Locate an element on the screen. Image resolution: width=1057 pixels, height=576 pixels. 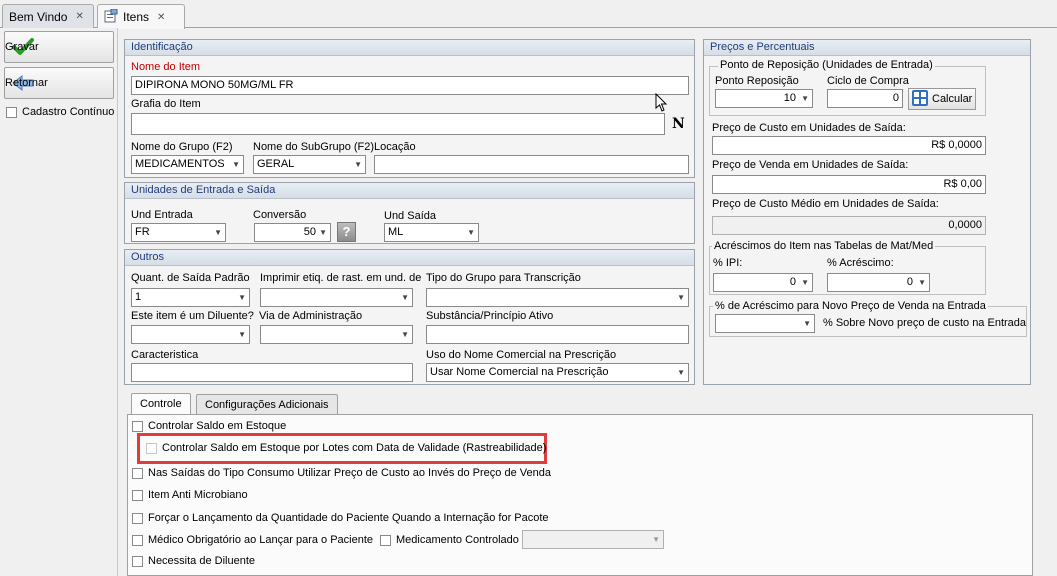
ponto-reposicao-label: Ponto Reposição is located at coordinates (757, 81).